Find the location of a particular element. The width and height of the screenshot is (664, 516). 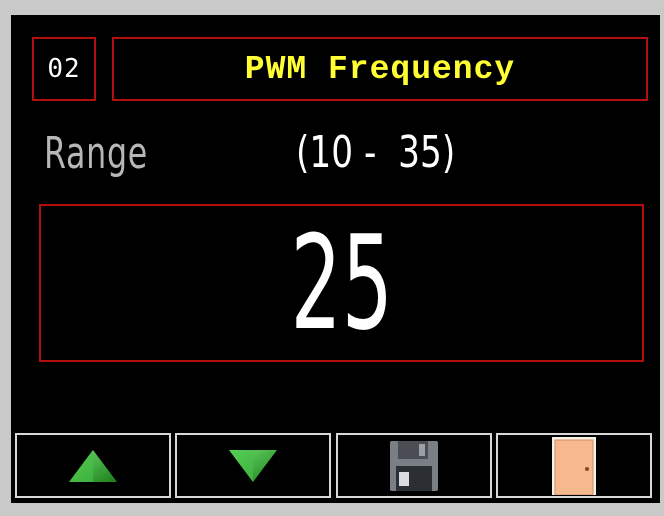

door-icon is located at coordinates (574, 465).